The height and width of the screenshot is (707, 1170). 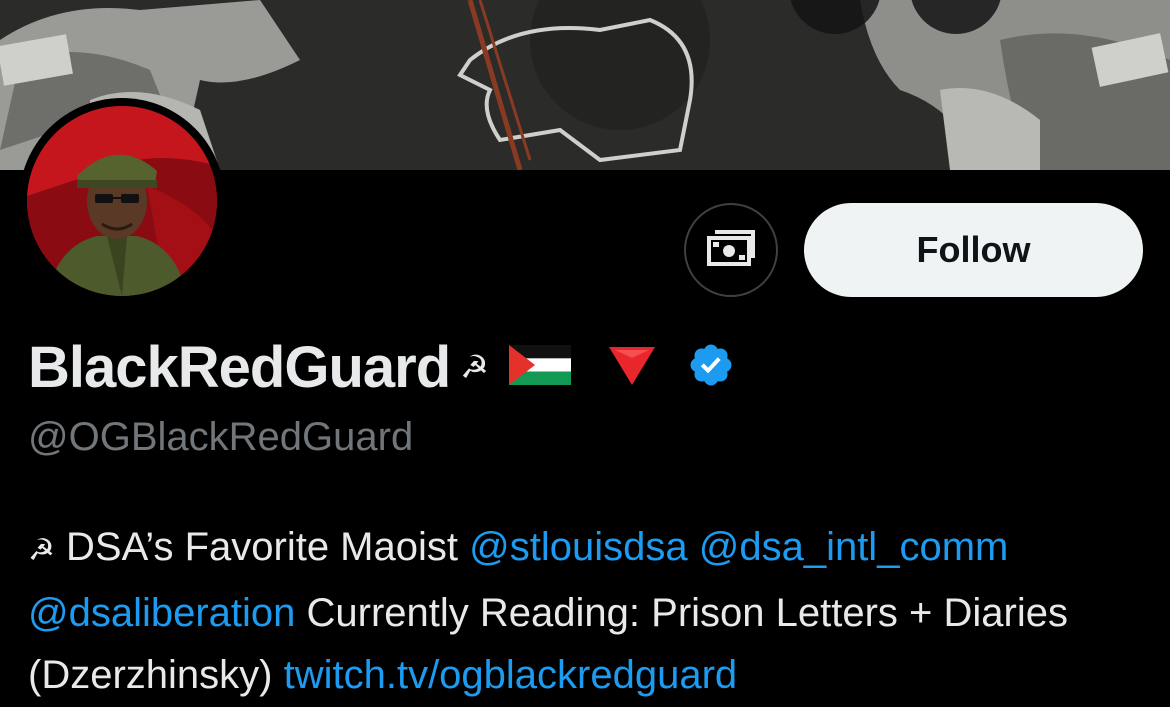 I want to click on avatar-border, so click(x=122, y=201).